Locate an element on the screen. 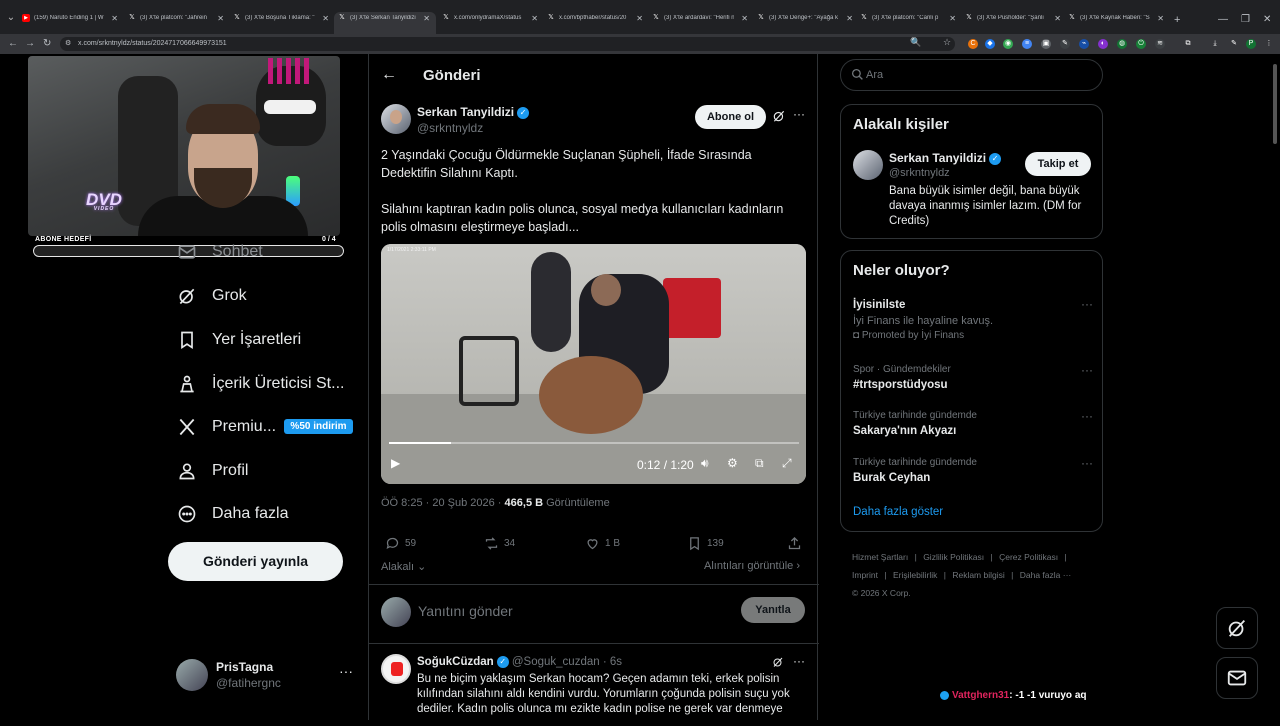  extension-icon: ◐ is located at coordinates (1103, 44).